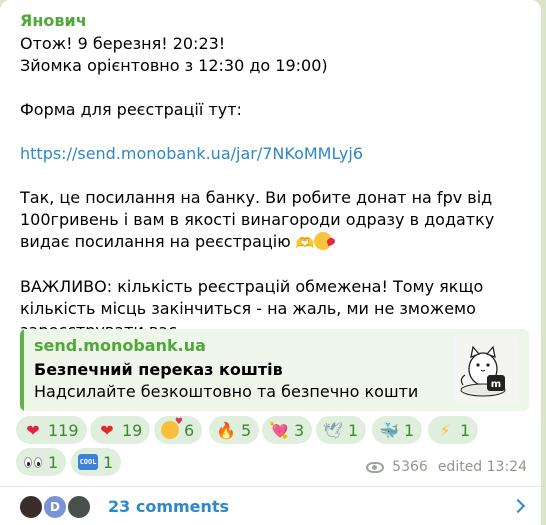  I want to click on preview-site: send.monobank.ua, so click(120, 345).